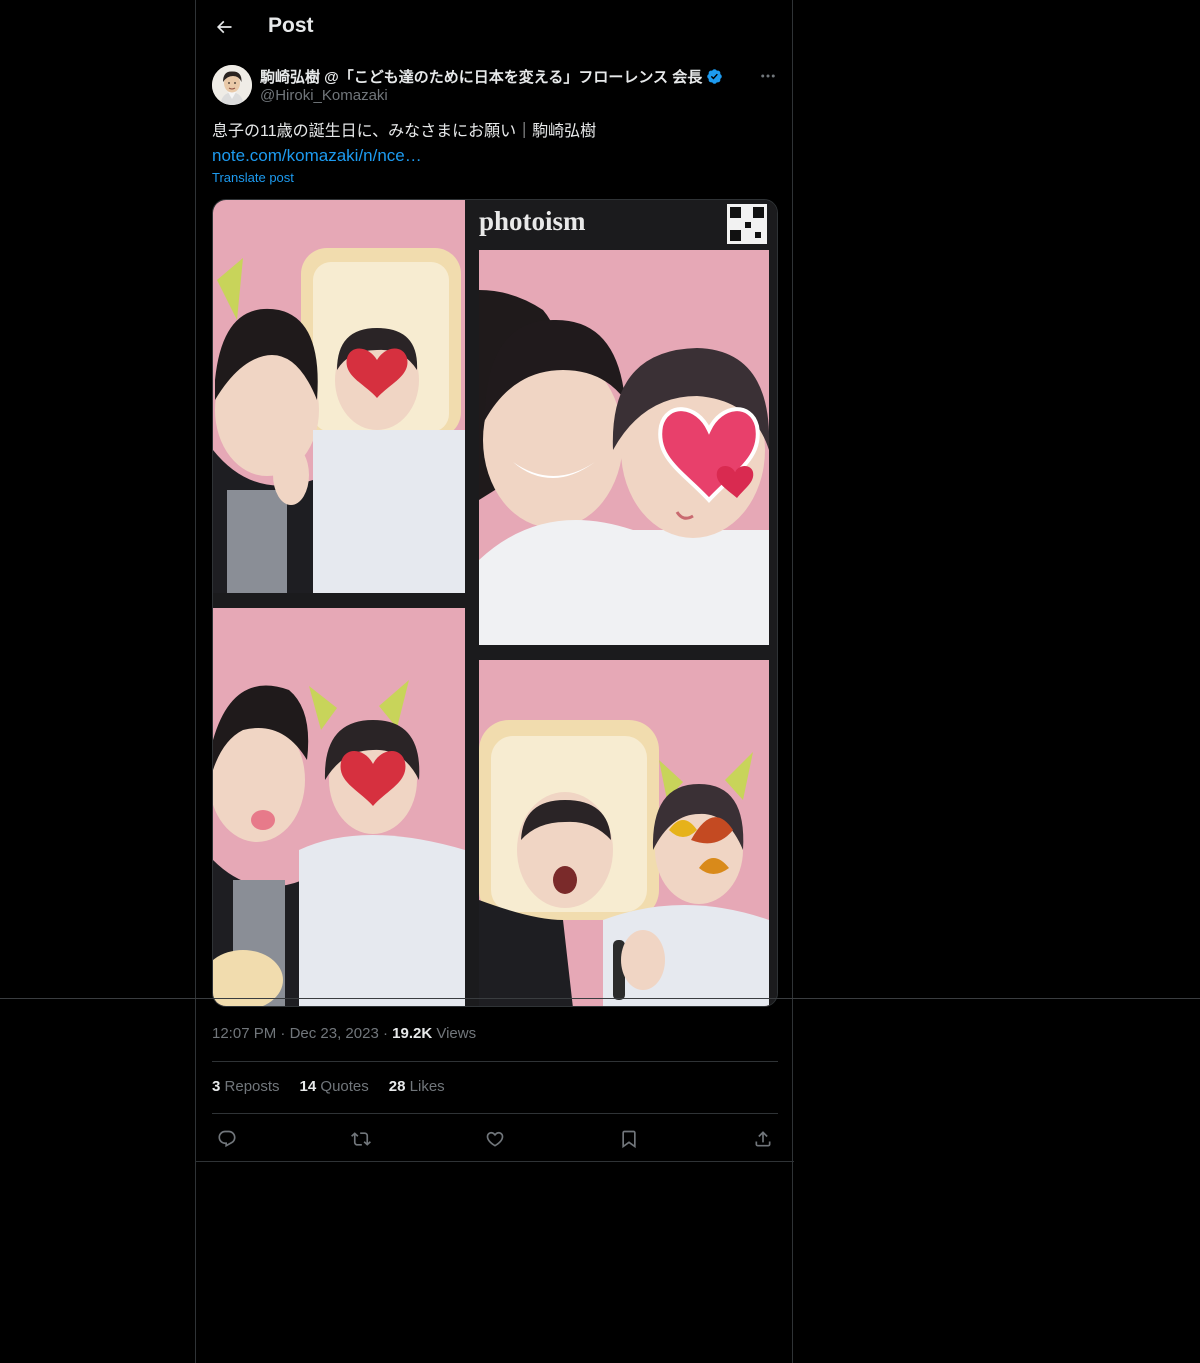  I want to click on reply-button, so click(227, 1139).